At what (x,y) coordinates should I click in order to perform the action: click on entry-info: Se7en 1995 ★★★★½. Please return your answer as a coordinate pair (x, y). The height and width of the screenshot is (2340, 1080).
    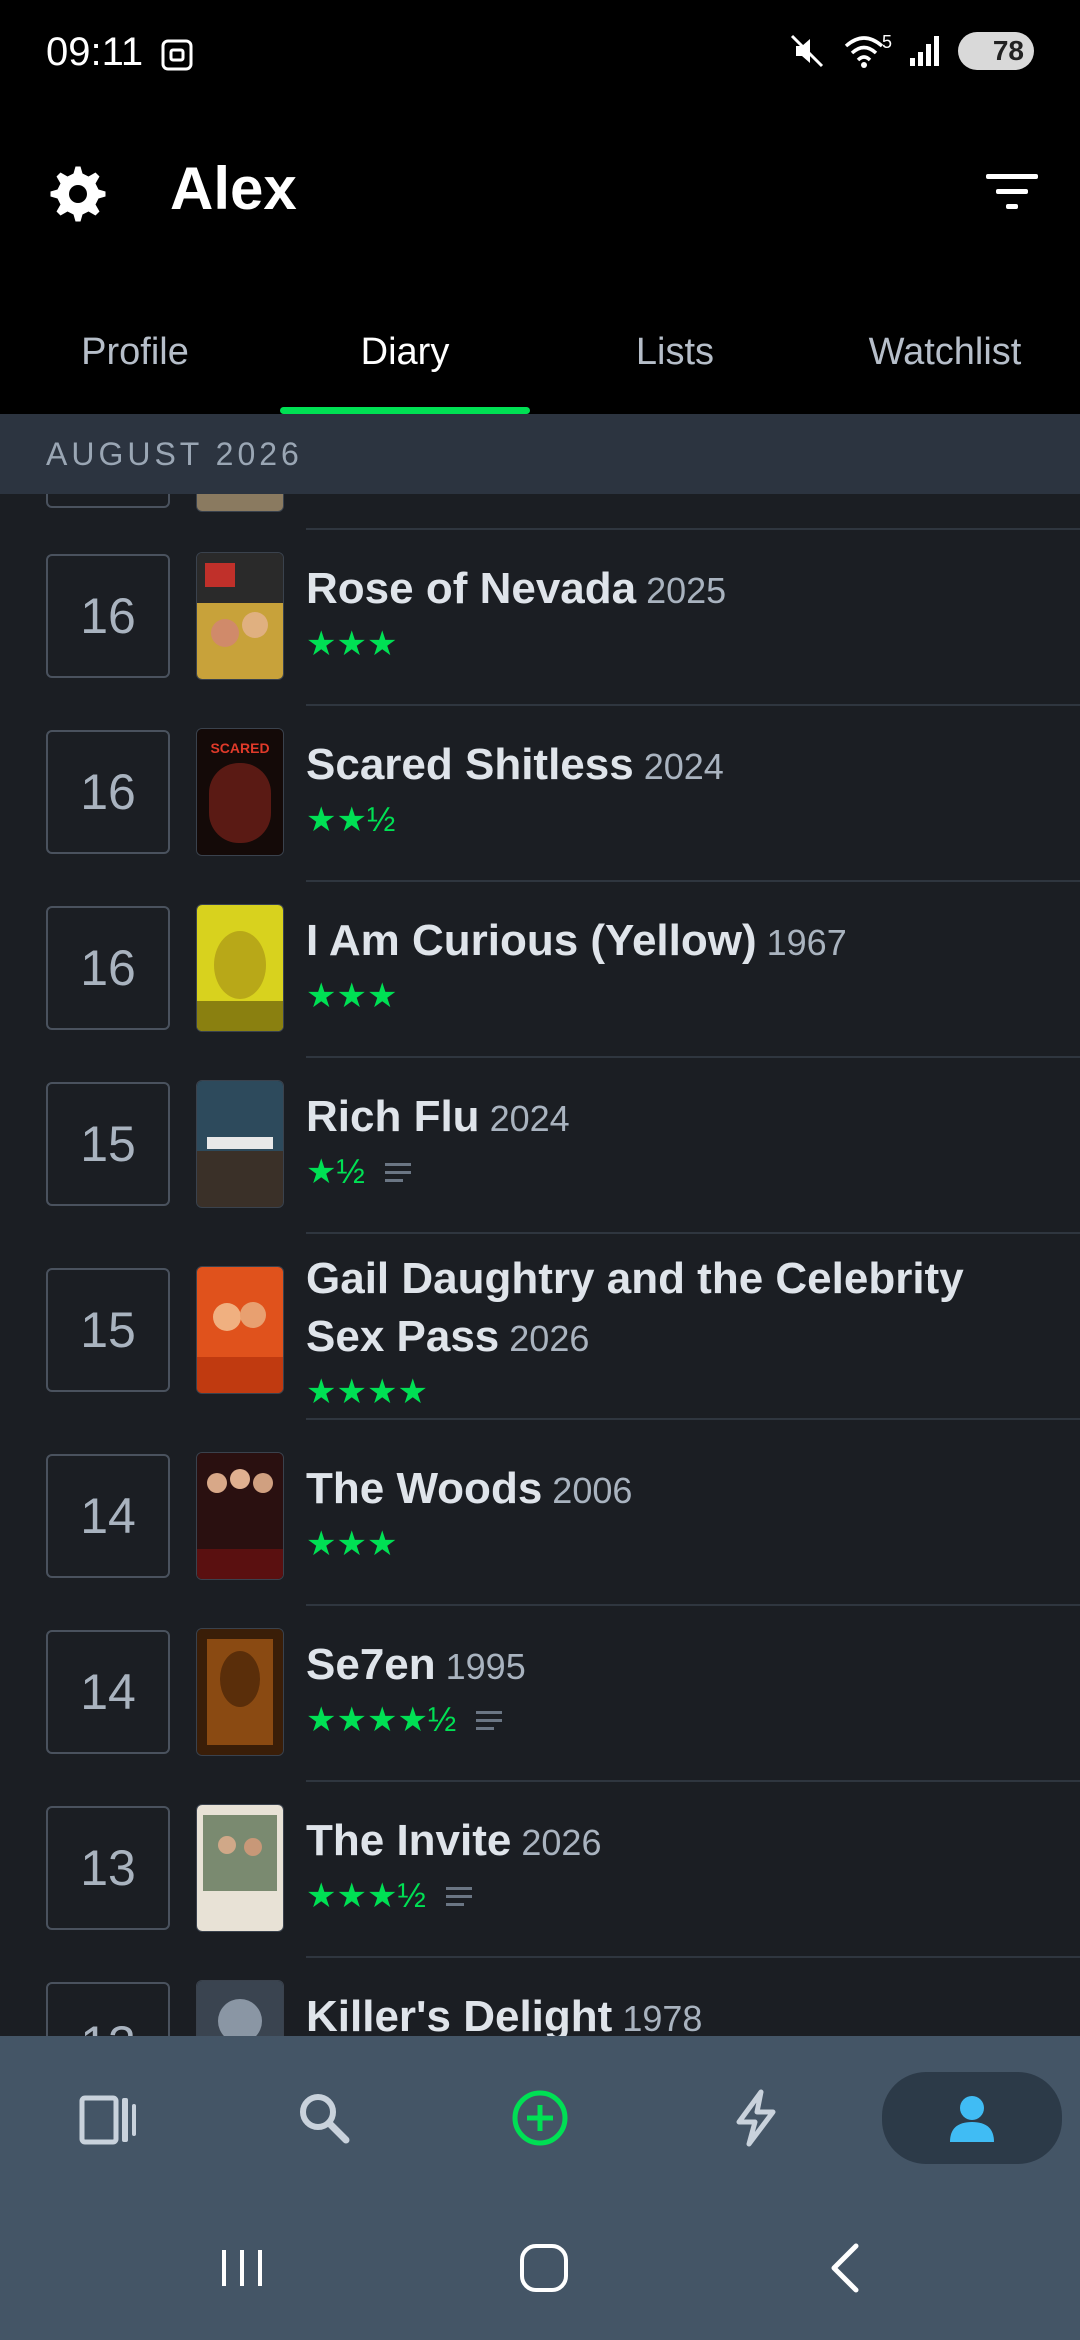
    Looking at the image, I should click on (678, 1688).